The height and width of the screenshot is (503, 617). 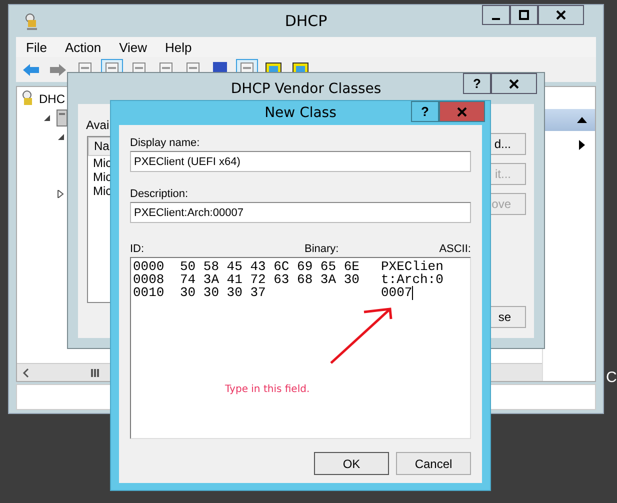 What do you see at coordinates (300, 161) in the screenshot?
I see `display-name-field: PXEClient (UEFI x64)` at bounding box center [300, 161].